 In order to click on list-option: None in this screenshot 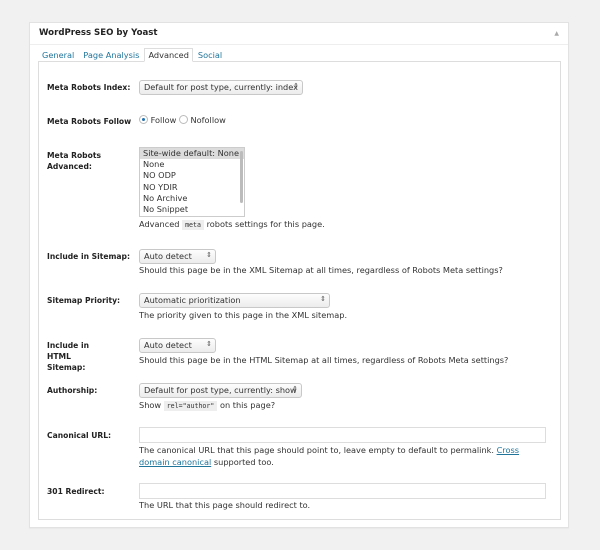, I will do `click(192, 164)`.